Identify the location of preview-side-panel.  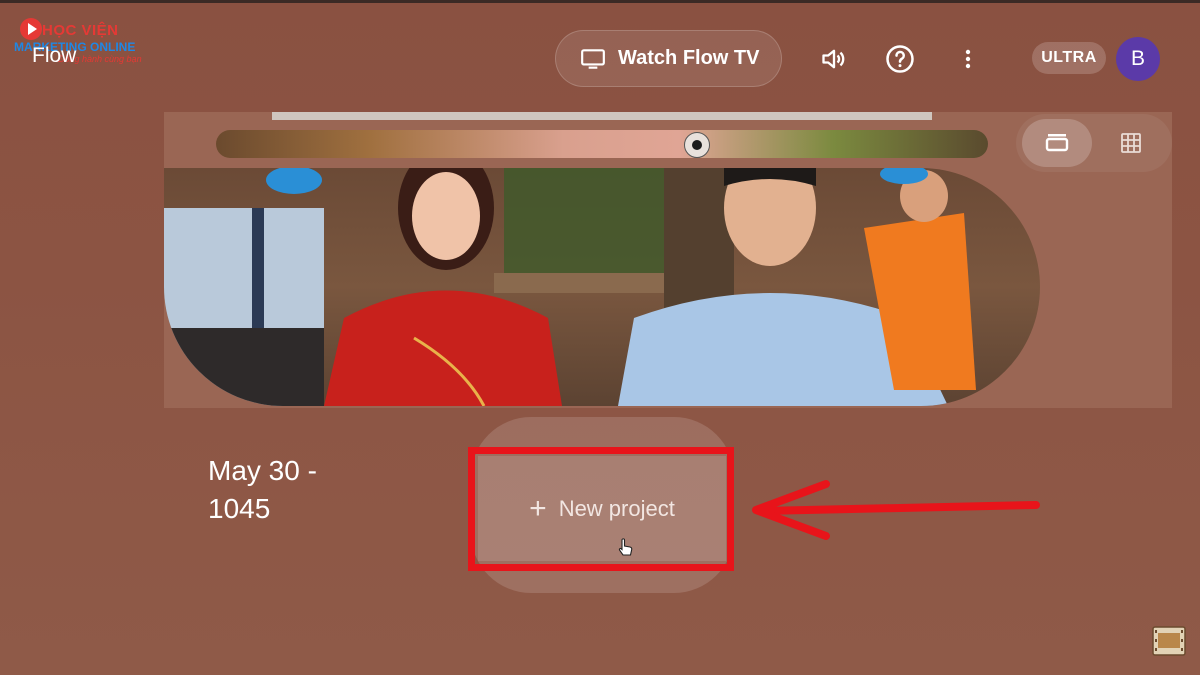
(1106, 287).